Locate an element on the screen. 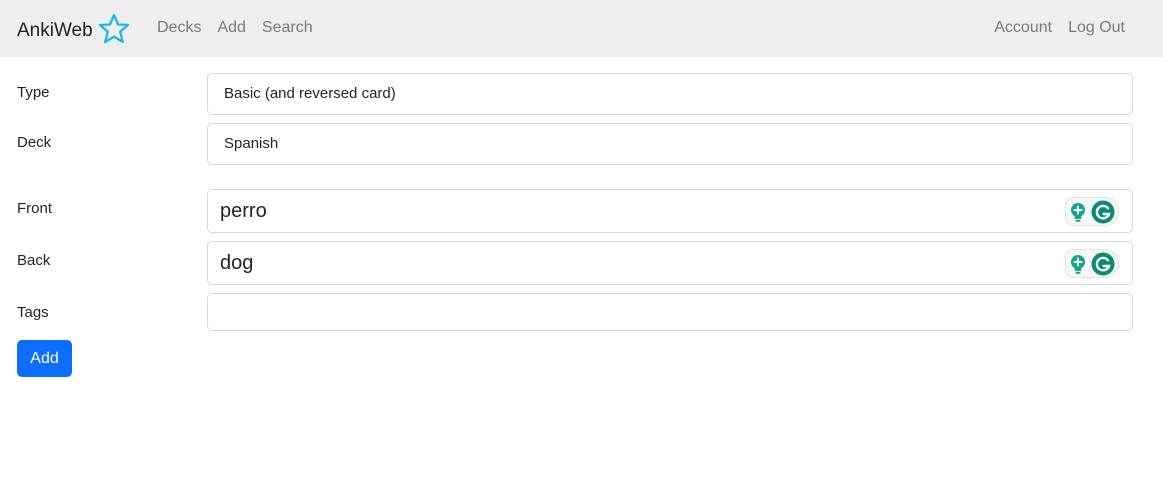  brand-link: AnkiWeb is located at coordinates (74, 29).